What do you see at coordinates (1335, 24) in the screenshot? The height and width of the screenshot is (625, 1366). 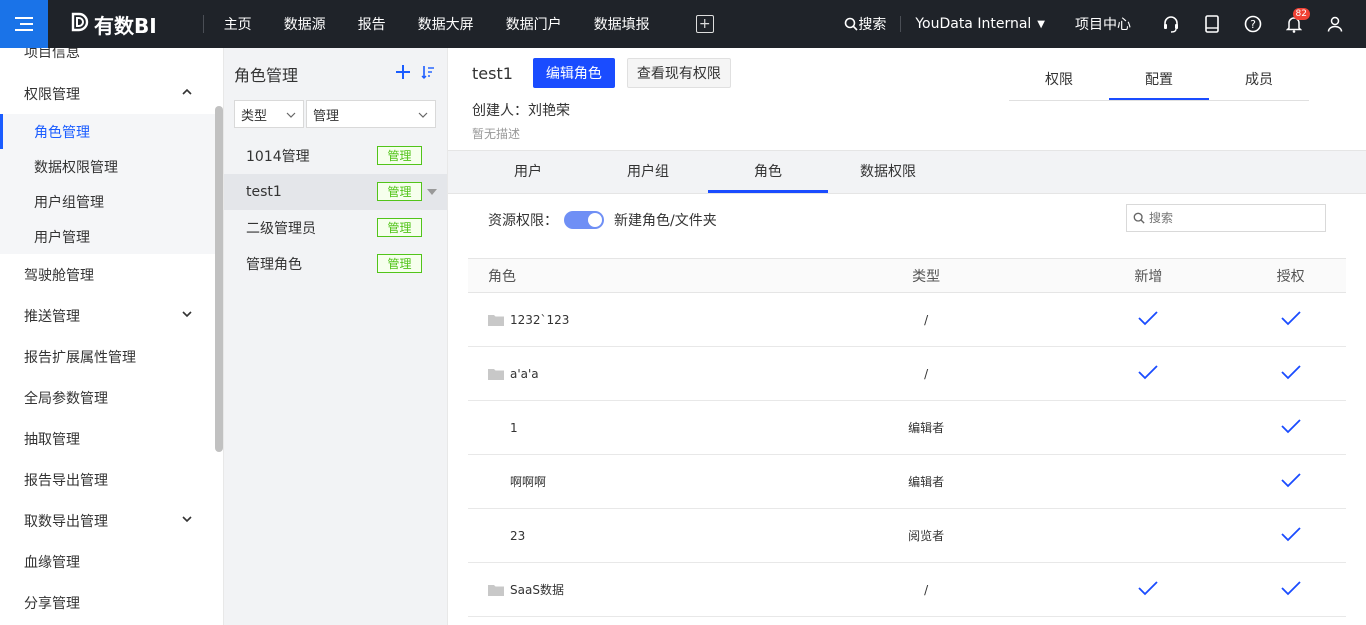 I see `user-icon` at bounding box center [1335, 24].